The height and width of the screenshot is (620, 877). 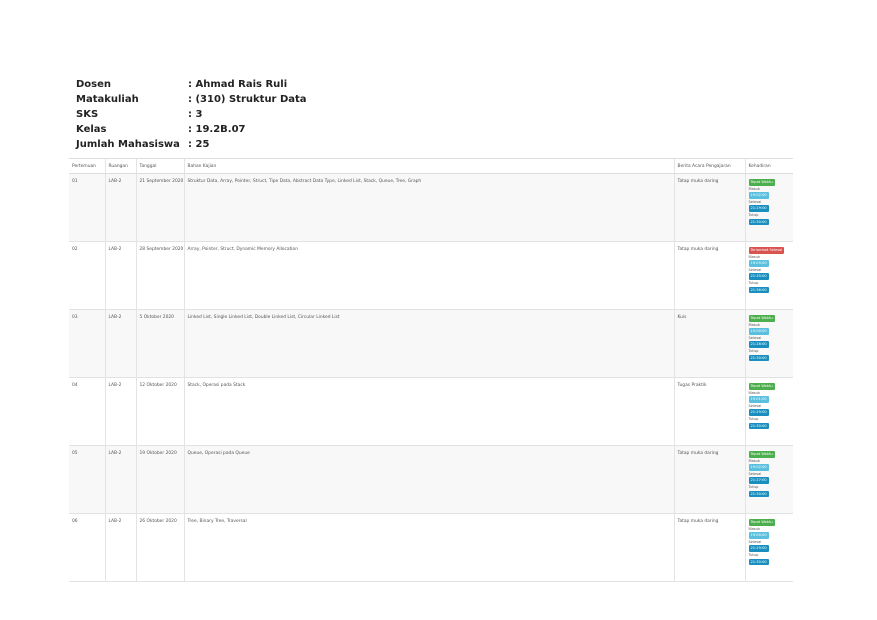 I want to click on info-value: : Ahmad Rais Ruli, so click(x=238, y=84).